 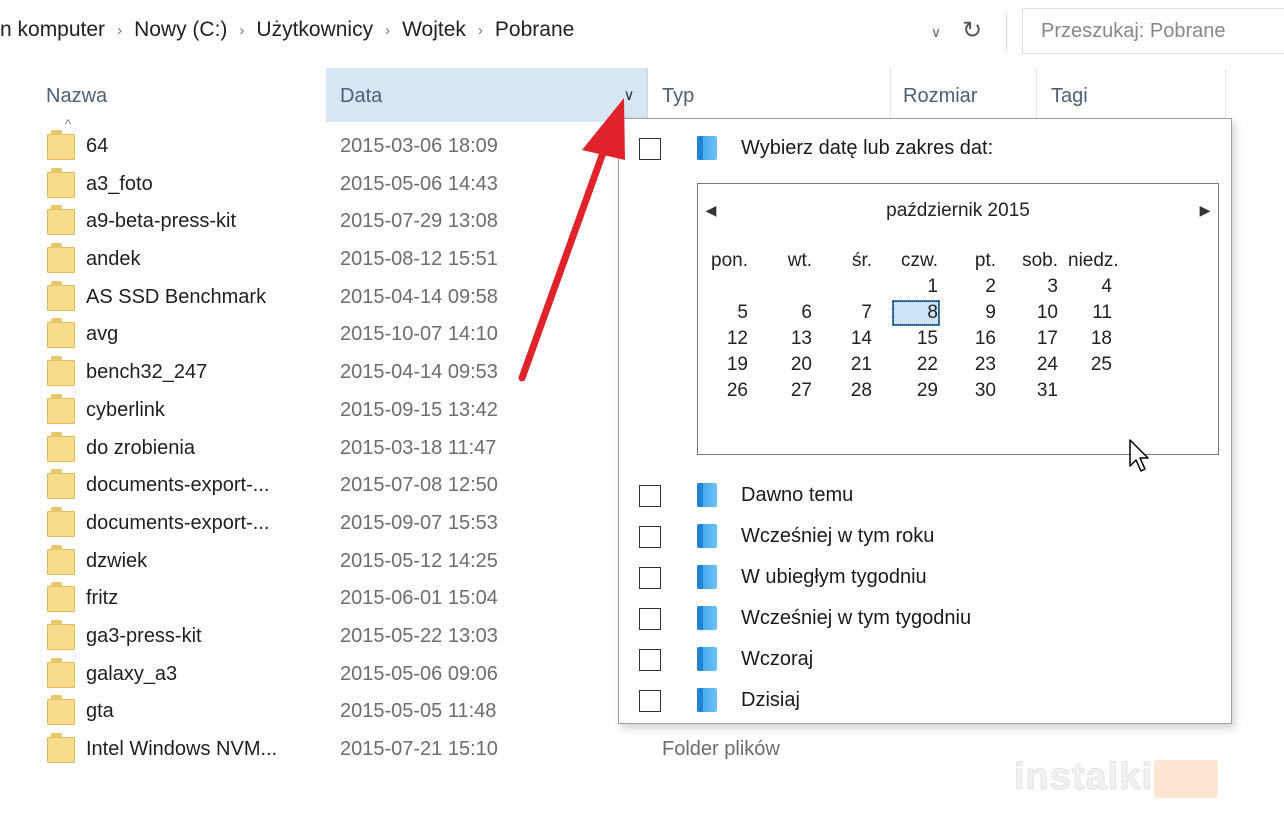 What do you see at coordinates (419, 334) in the screenshot?
I see `file-date: 2015-10-07 14:10` at bounding box center [419, 334].